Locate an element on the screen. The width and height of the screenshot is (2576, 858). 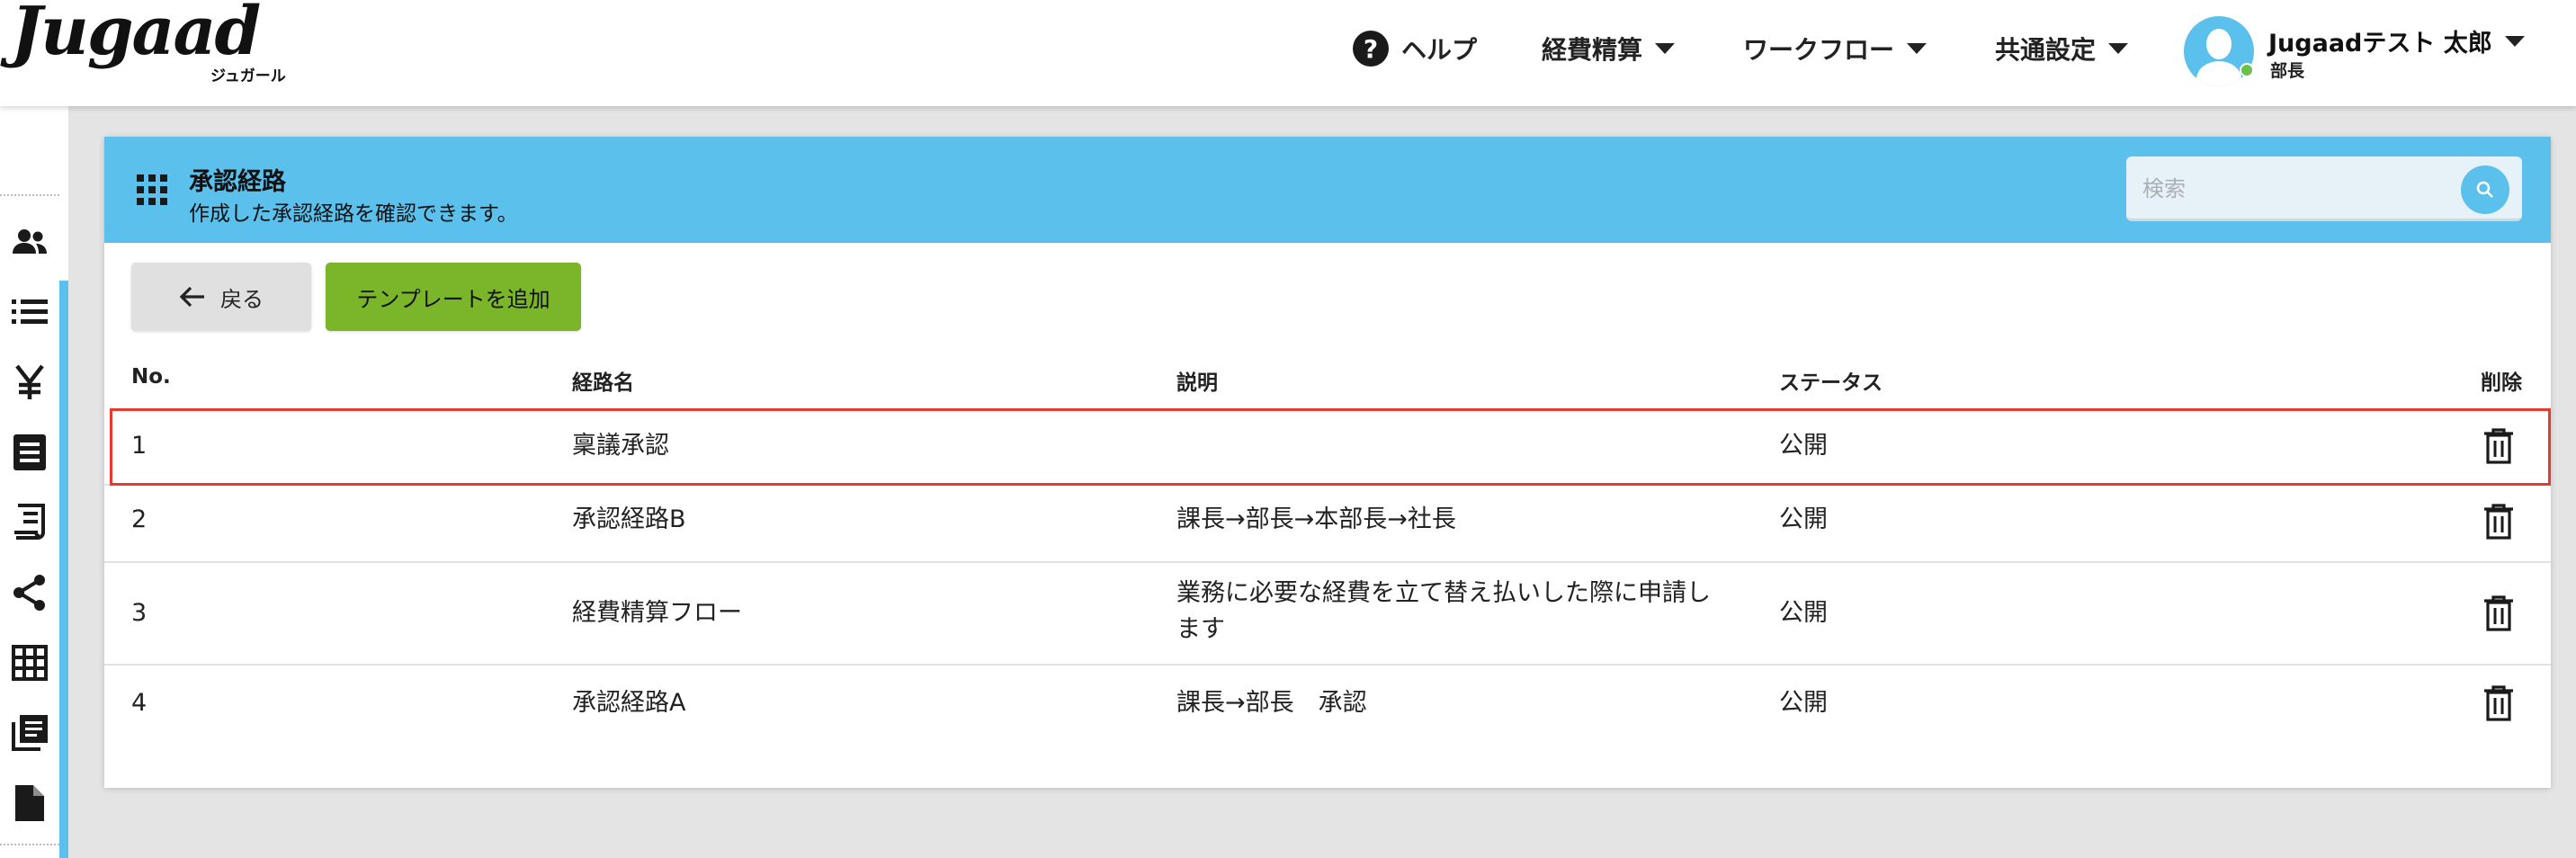
row-description-line2: ます is located at coordinates (1200, 629).